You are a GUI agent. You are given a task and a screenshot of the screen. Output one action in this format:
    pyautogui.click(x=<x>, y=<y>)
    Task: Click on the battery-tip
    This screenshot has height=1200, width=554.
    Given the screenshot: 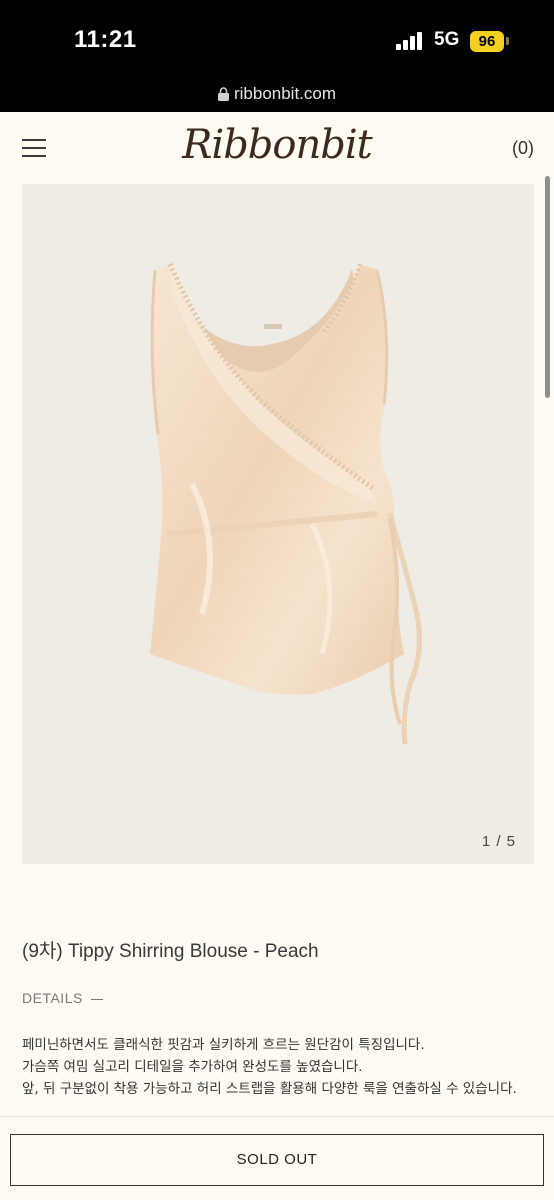 What is the action you would take?
    pyautogui.click(x=507, y=41)
    